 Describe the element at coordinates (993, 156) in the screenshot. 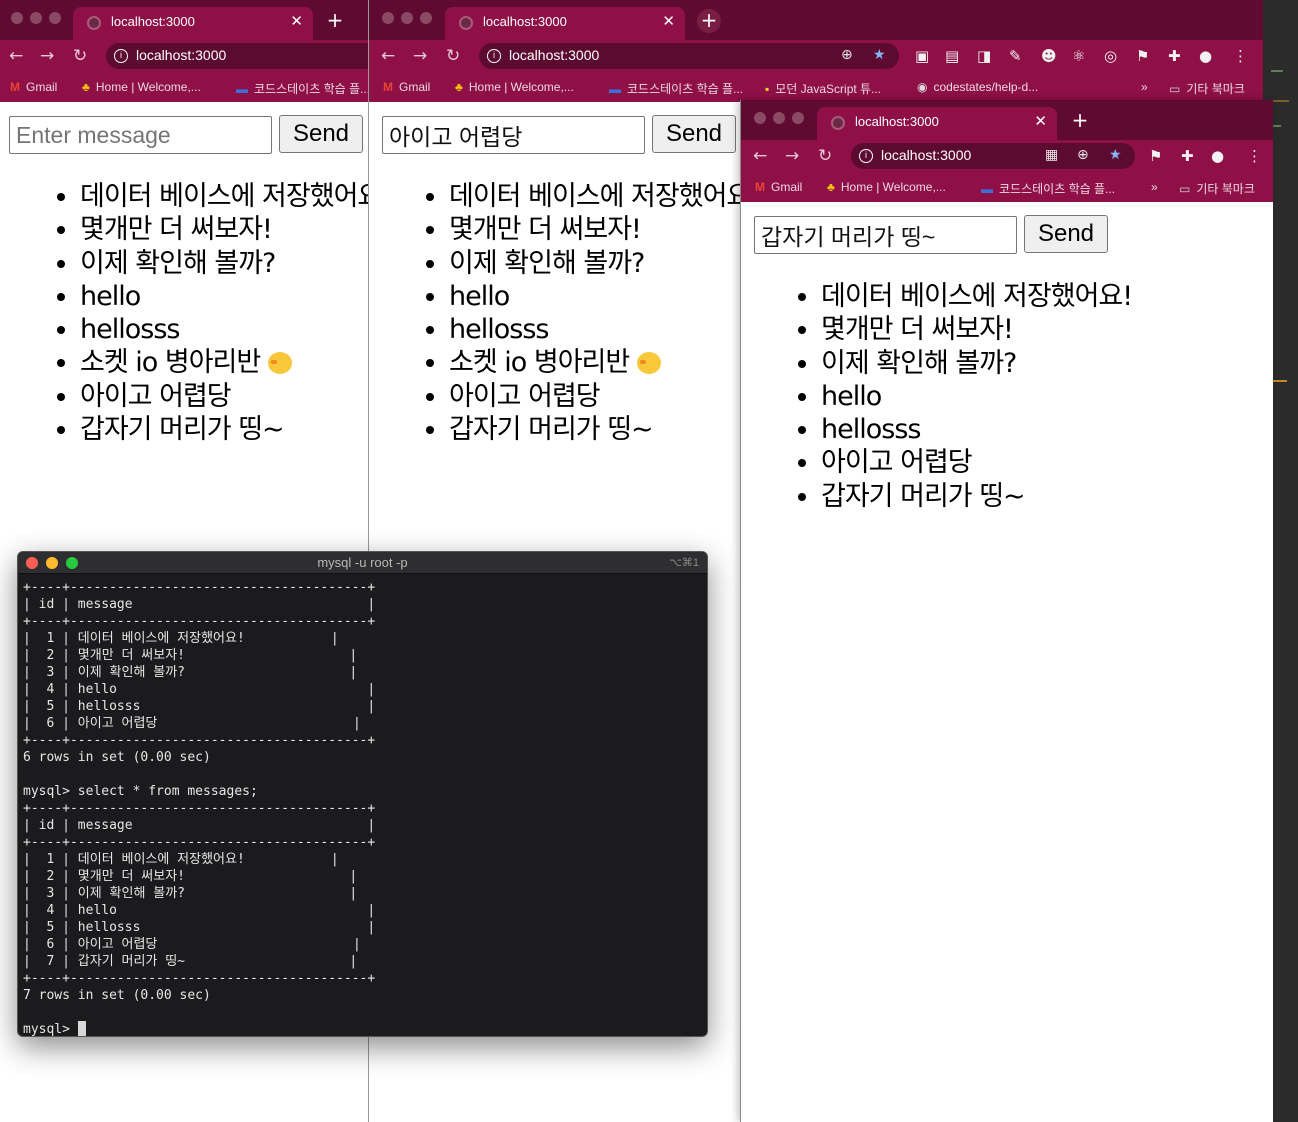

I see `address-bar: i localhost:3000 ▦ ⊕ ★` at that location.